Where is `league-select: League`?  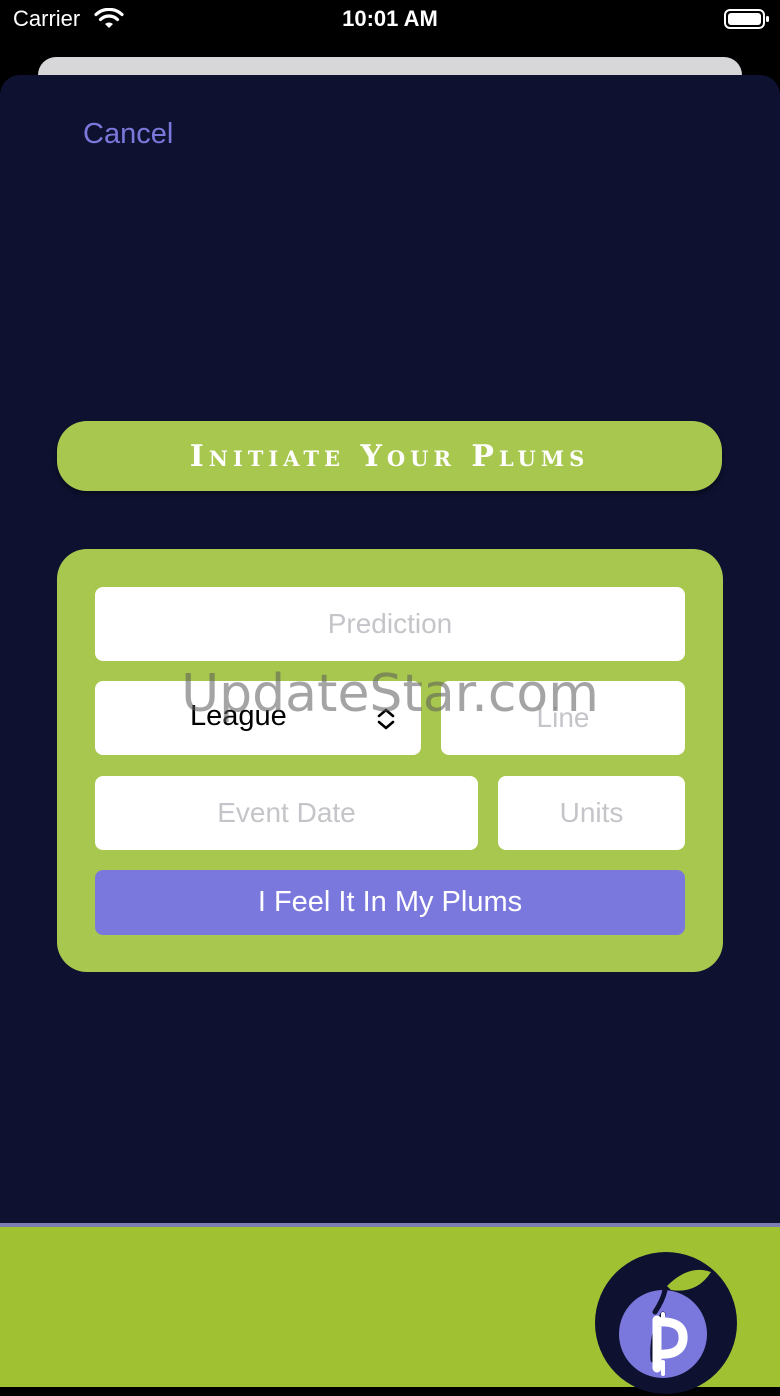 league-select: League is located at coordinates (258, 718).